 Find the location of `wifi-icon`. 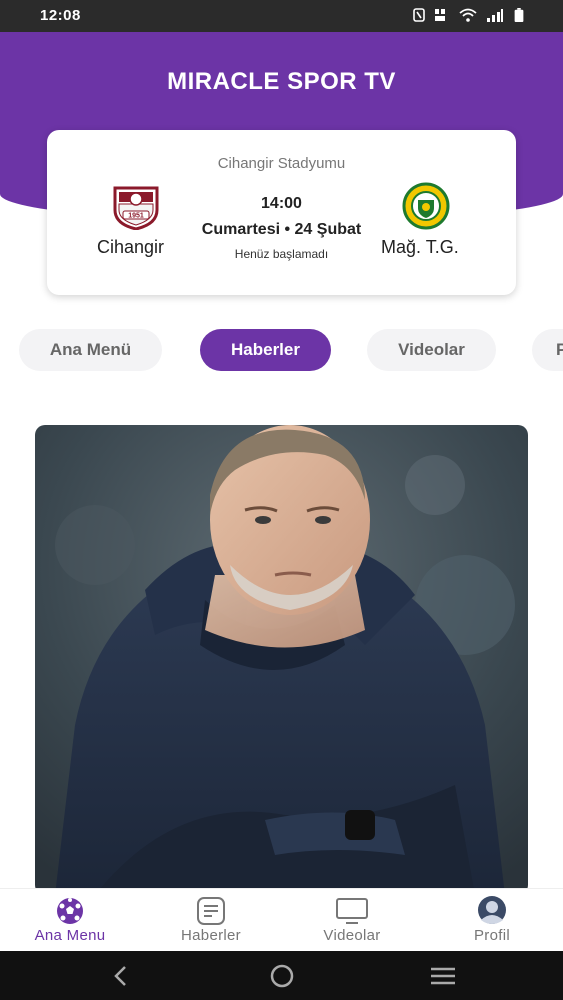

wifi-icon is located at coordinates (468, 15).